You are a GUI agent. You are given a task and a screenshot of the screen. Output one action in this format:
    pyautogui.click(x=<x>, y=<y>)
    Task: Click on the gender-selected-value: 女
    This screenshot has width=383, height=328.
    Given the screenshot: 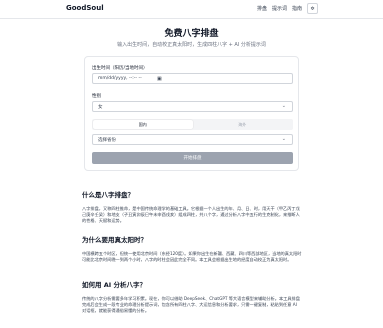 What is the action you would take?
    pyautogui.click(x=100, y=107)
    